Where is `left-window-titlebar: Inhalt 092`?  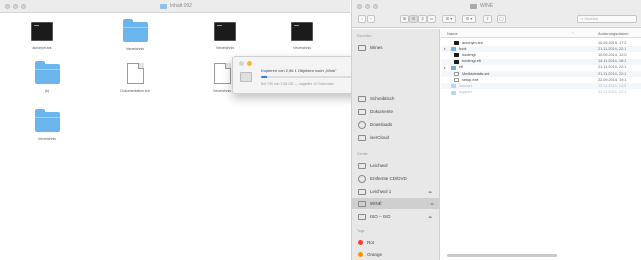
left-window-titlebar: Inhalt 092 is located at coordinates (175, 6).